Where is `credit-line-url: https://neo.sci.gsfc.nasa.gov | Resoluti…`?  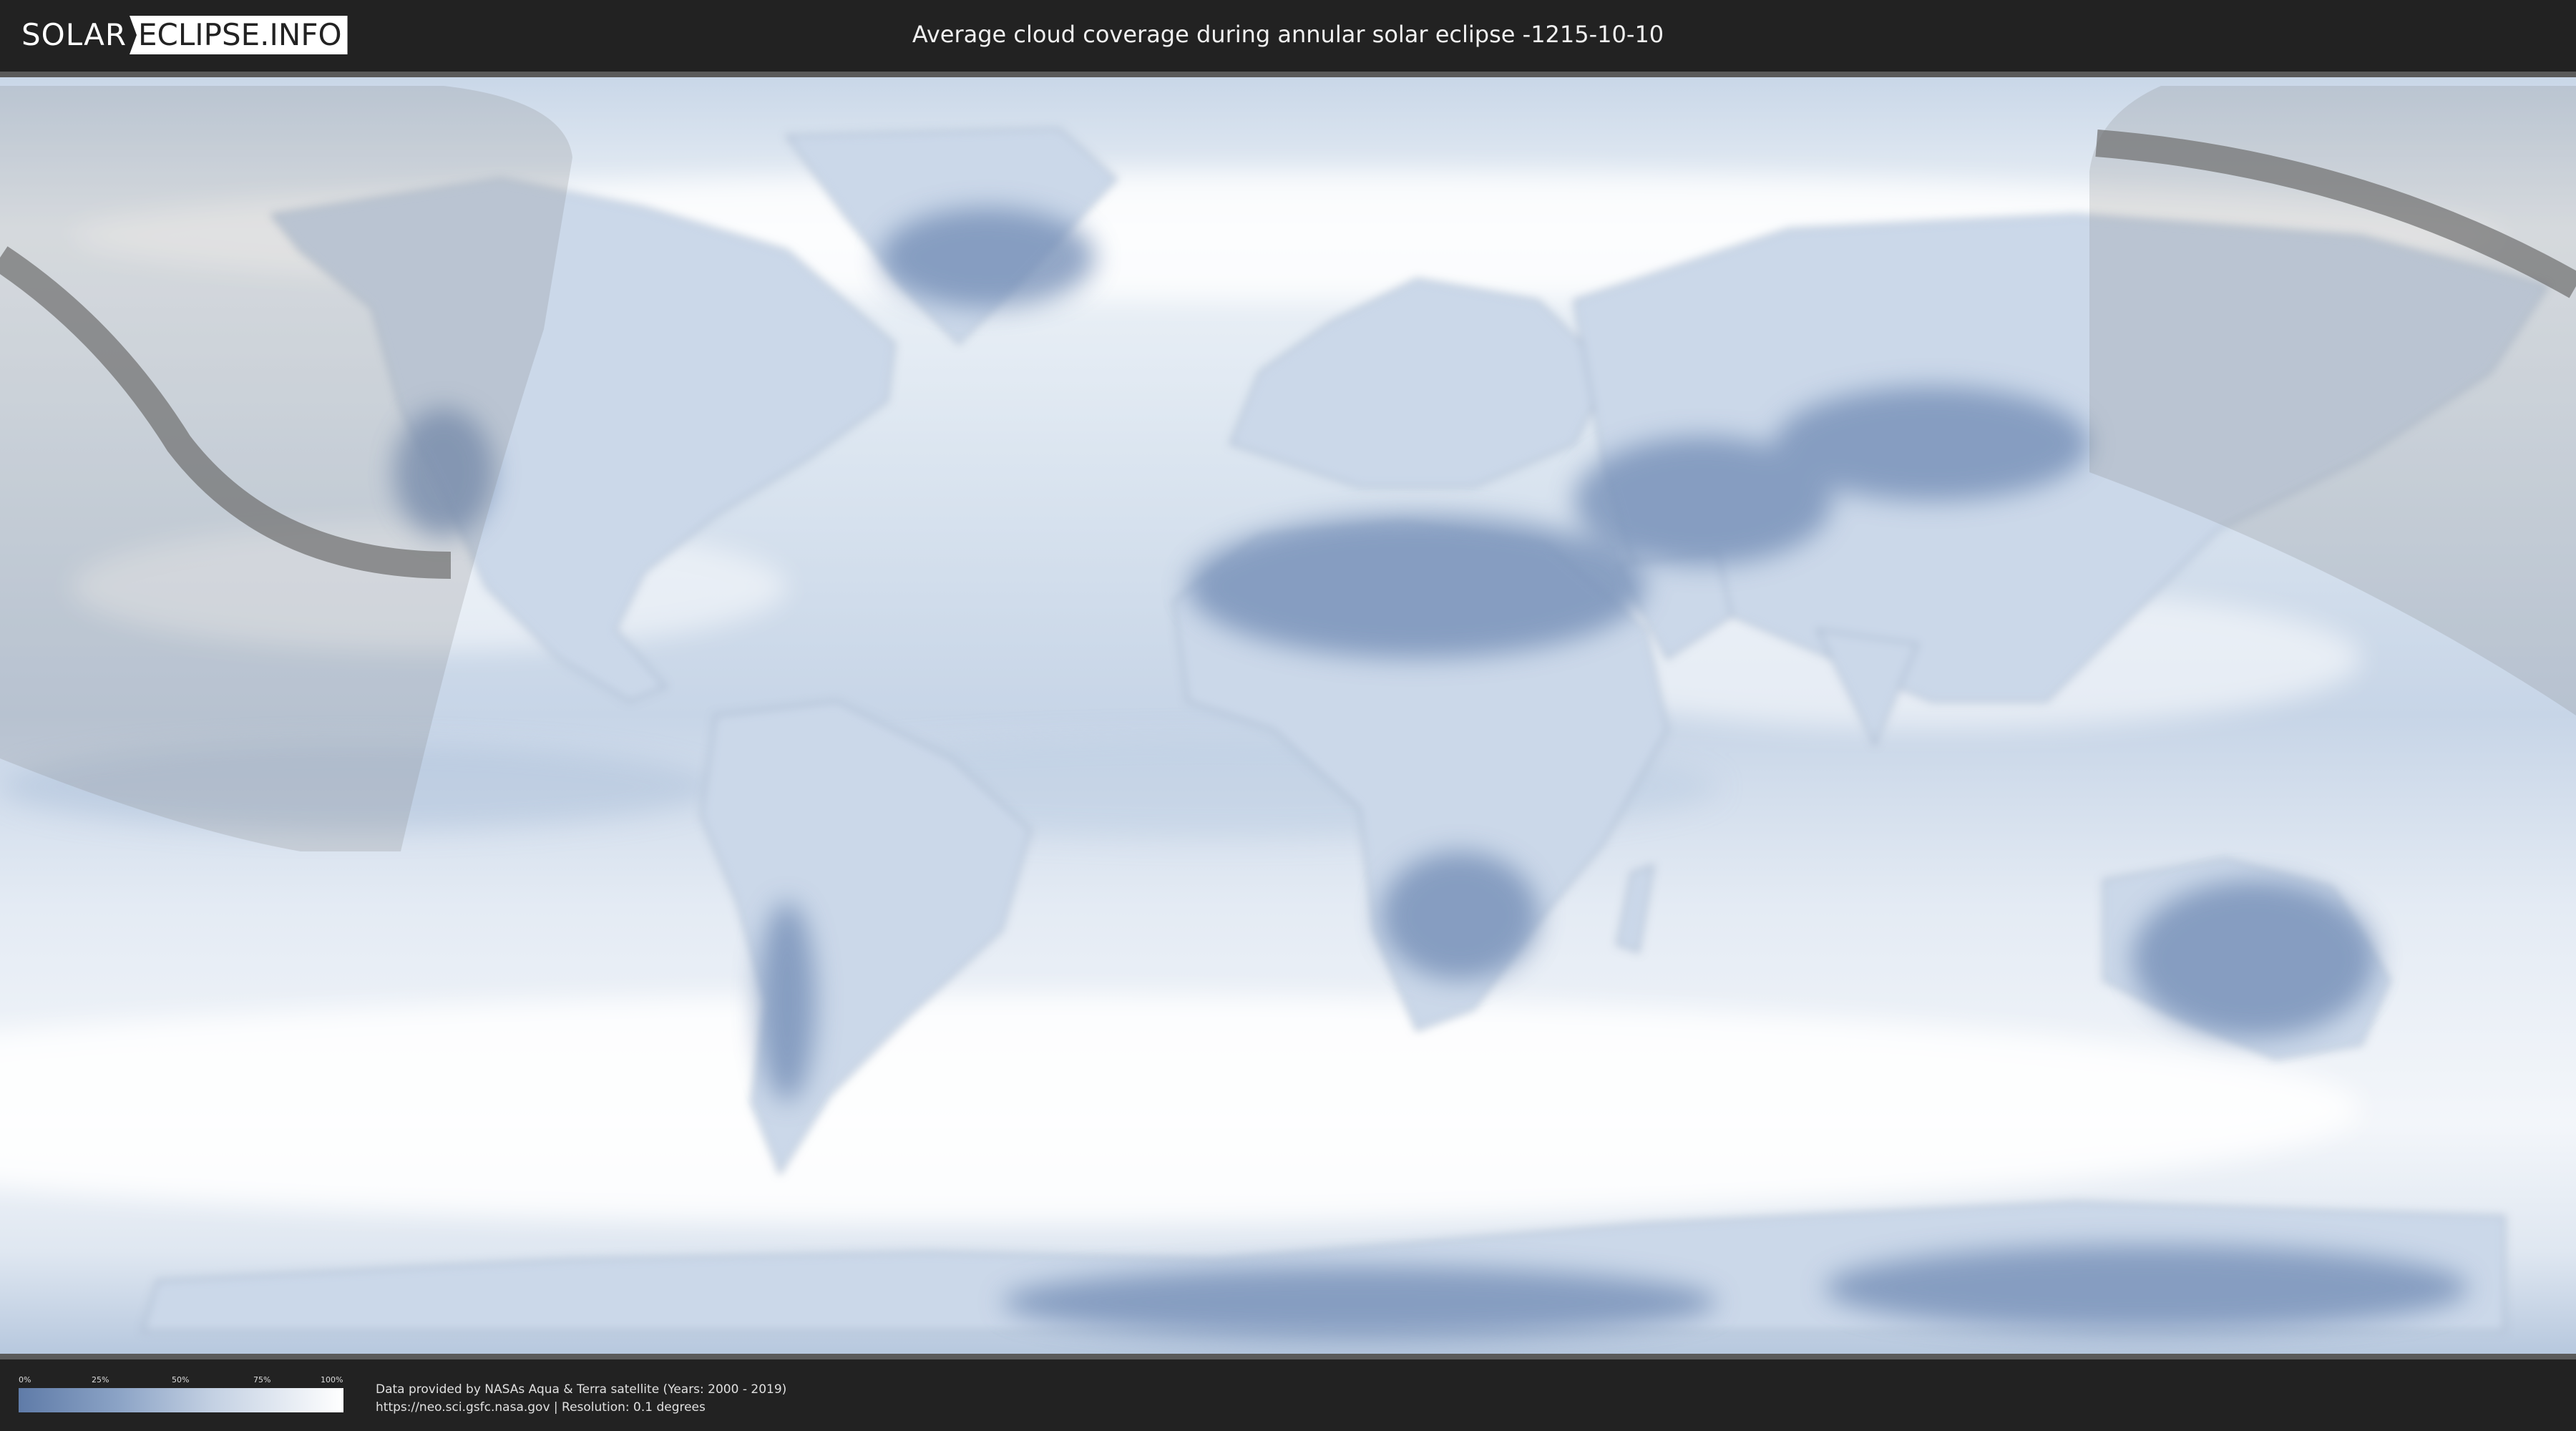 credit-line-url: https://neo.sci.gsfc.nasa.gov | Resoluti… is located at coordinates (581, 1408).